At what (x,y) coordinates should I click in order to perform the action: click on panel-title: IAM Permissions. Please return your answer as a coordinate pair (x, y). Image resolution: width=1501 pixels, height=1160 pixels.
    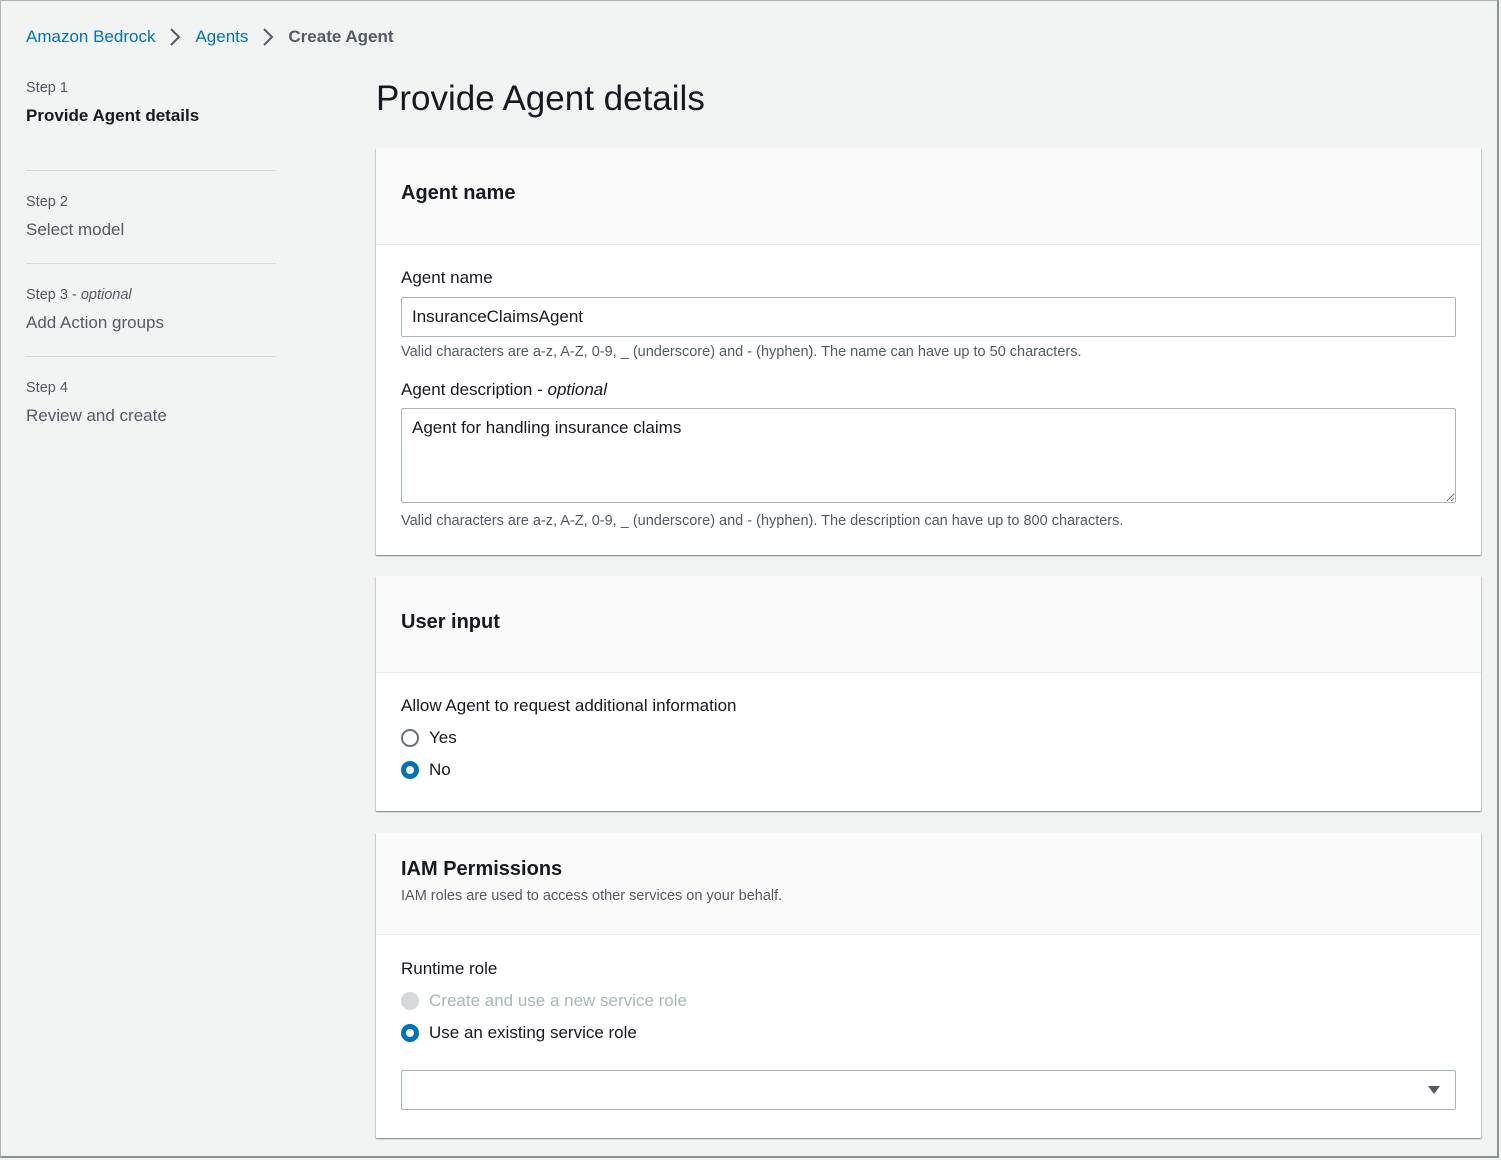
    Looking at the image, I should click on (941, 869).